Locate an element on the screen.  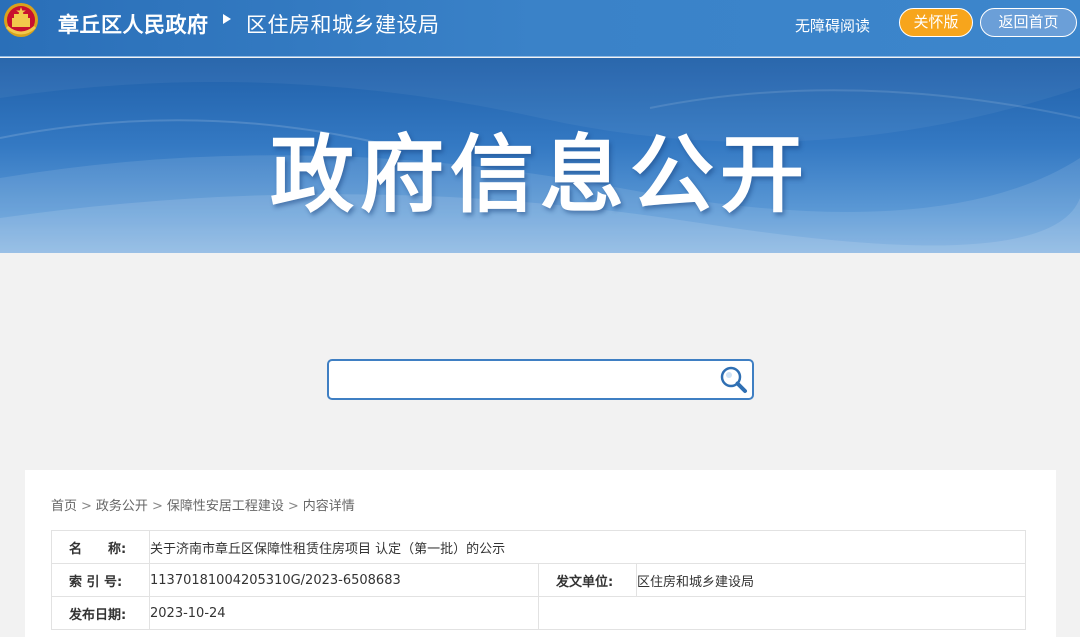
table-row: 名 称: 关于济南市章丘区保障性租赁住房项目 认定（第一批）的公示 is located at coordinates (538, 547).